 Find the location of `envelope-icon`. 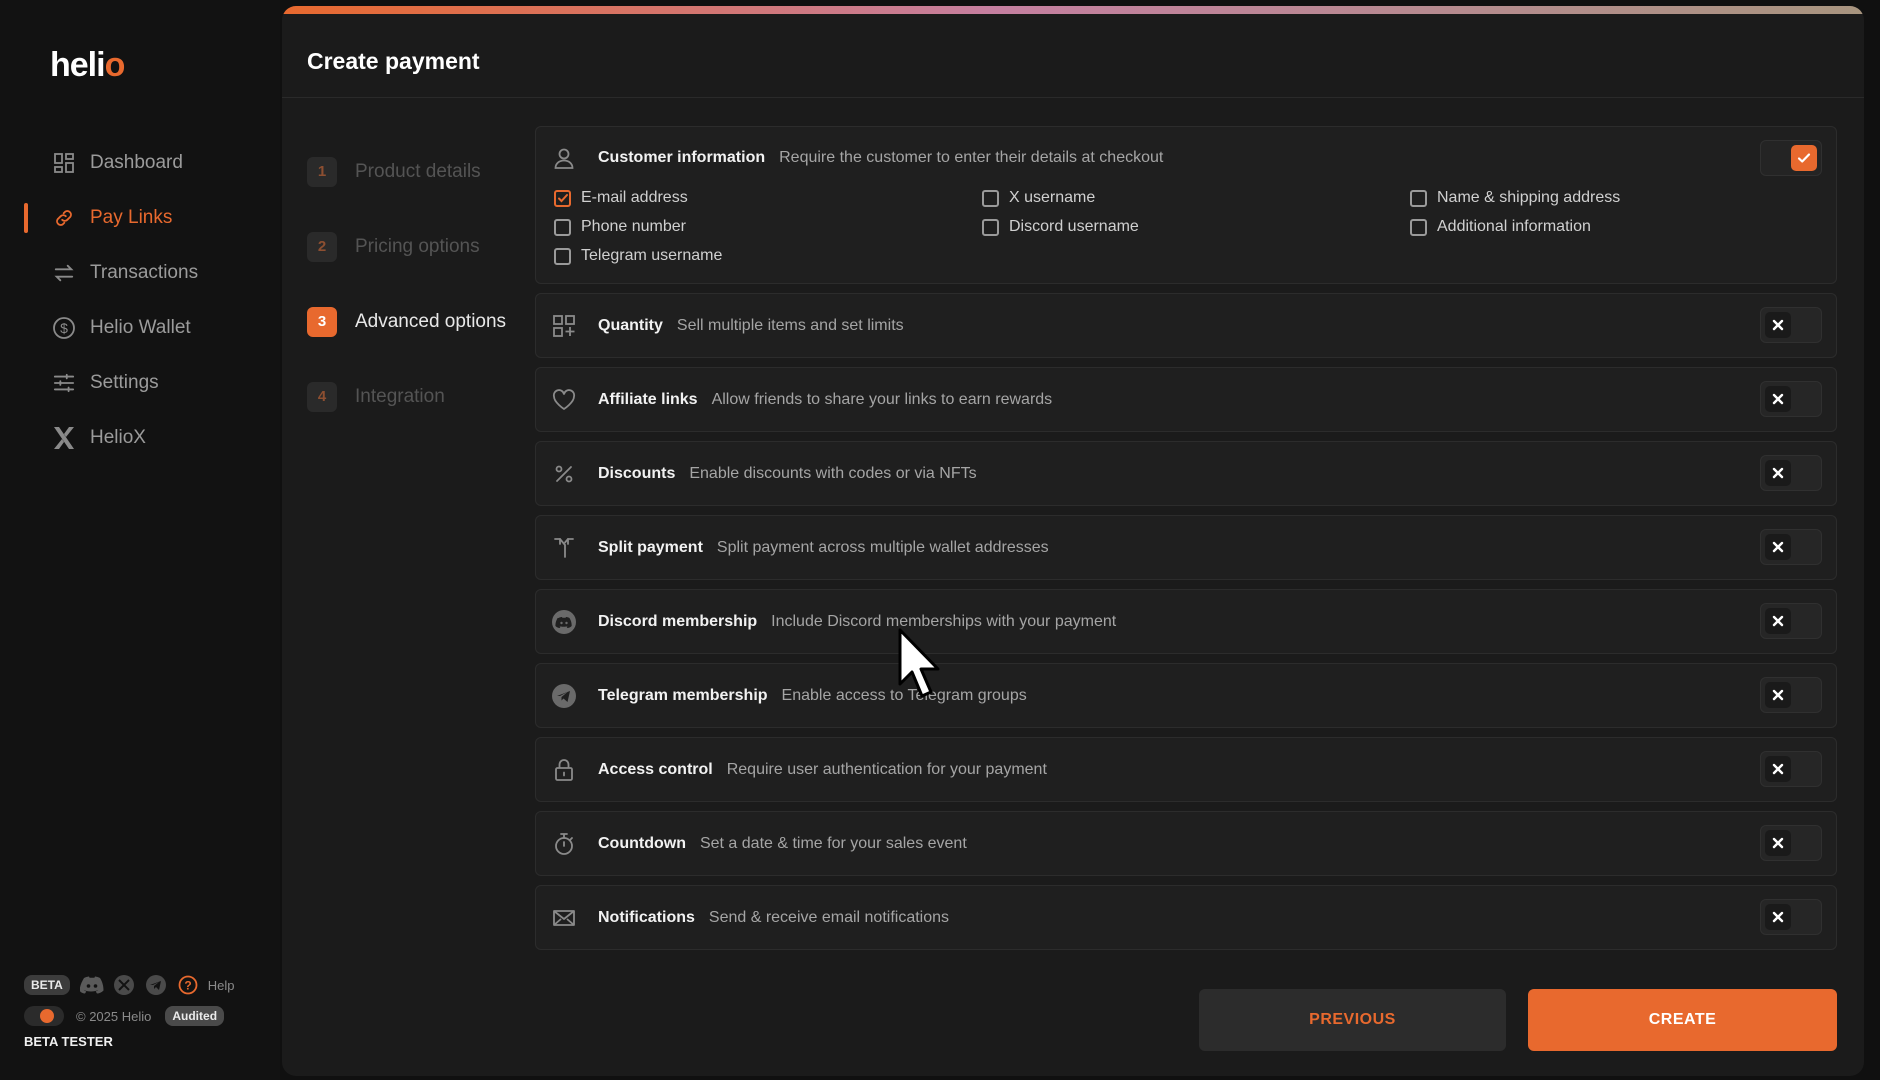

envelope-icon is located at coordinates (564, 918).